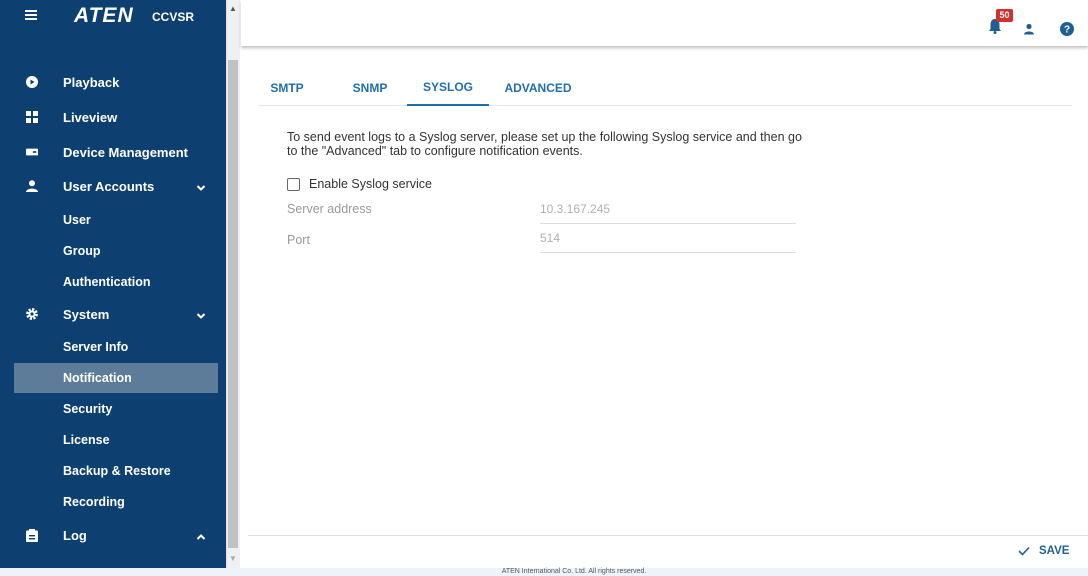 Image resolution: width=1088 pixels, height=576 pixels. Describe the element at coordinates (88, 409) in the screenshot. I see `sidebar-subitem-label: Security` at that location.